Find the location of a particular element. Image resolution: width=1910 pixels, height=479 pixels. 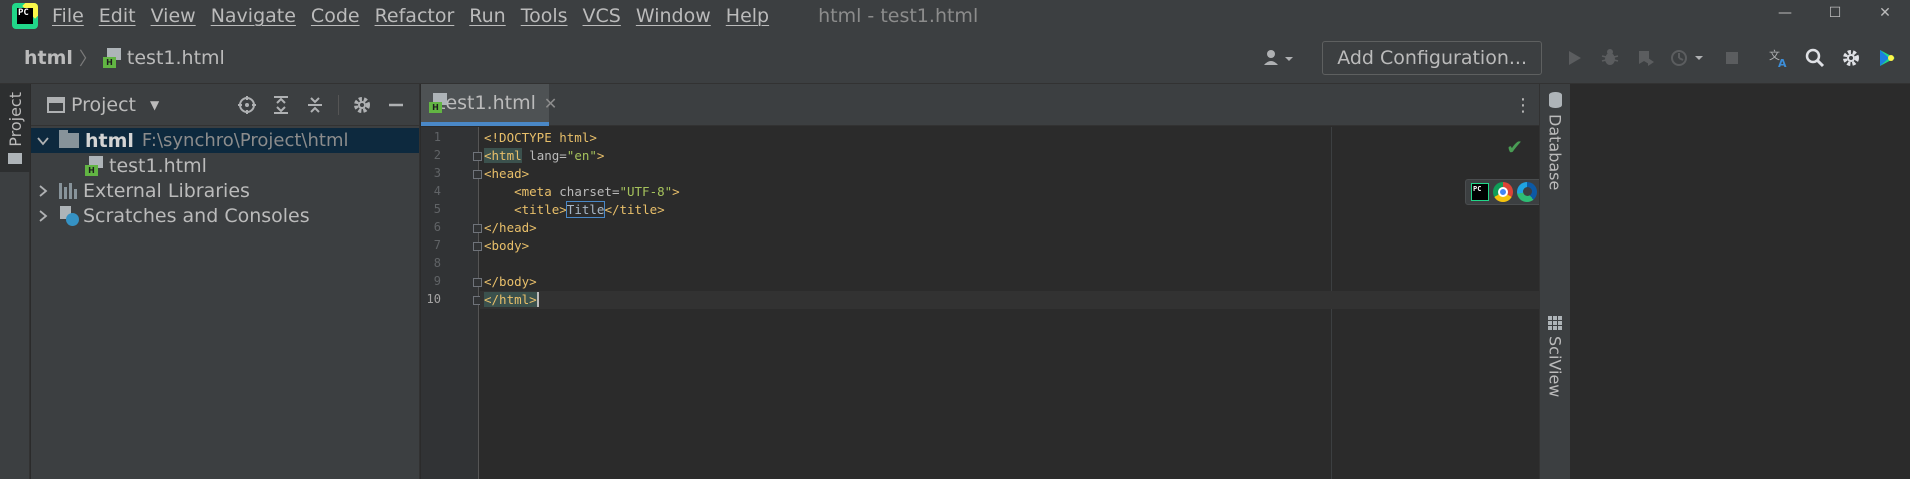

code-line: <title>Title</title> is located at coordinates (589, 209).